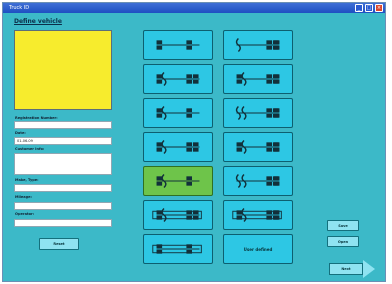  Describe the element at coordinates (194, 8) in the screenshot. I see `title-bar: Truck ID _ □ ×` at that location.